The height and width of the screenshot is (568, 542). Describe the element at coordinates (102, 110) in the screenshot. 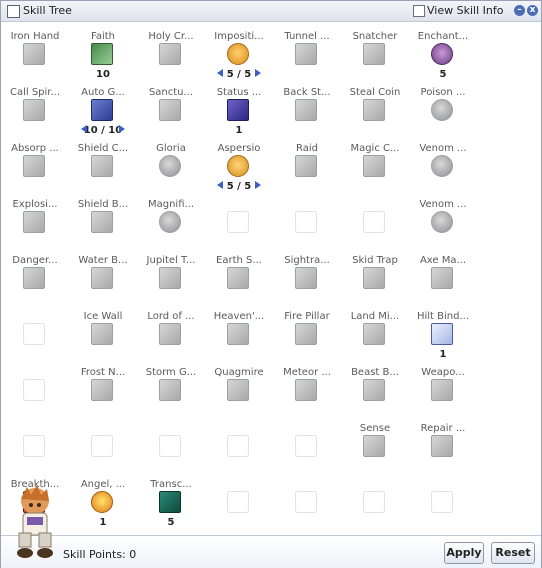

I see `auto-guard-icon` at that location.